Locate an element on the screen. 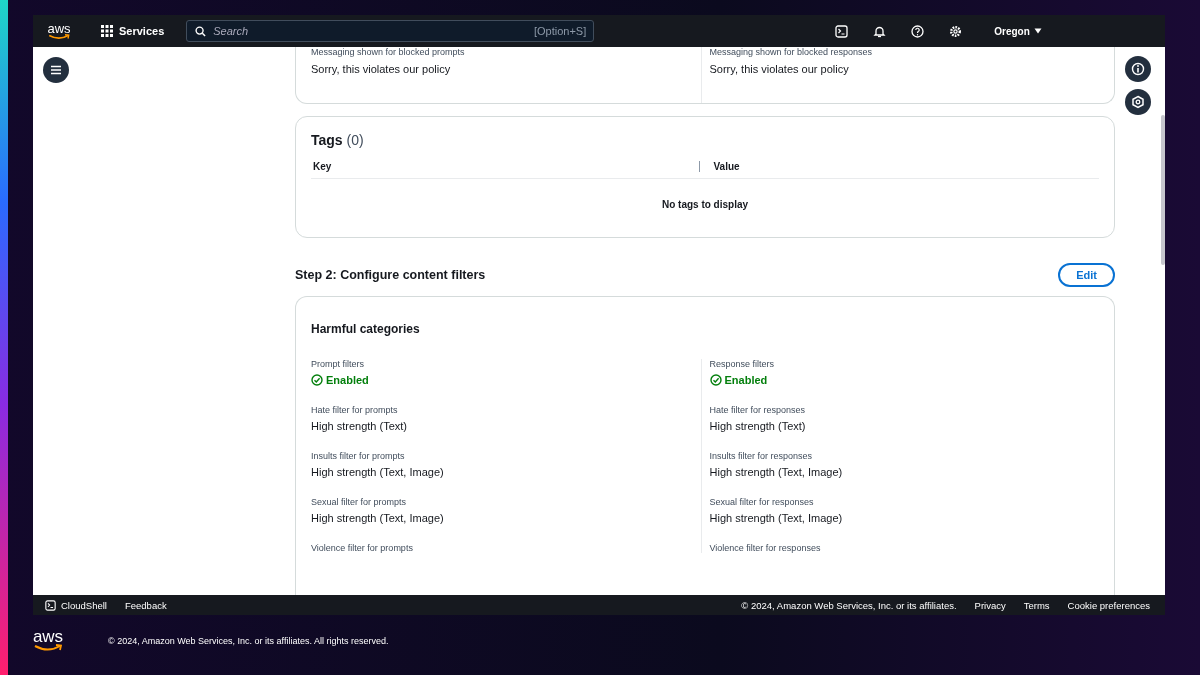  section-title: Harmful categories is located at coordinates (365, 329).